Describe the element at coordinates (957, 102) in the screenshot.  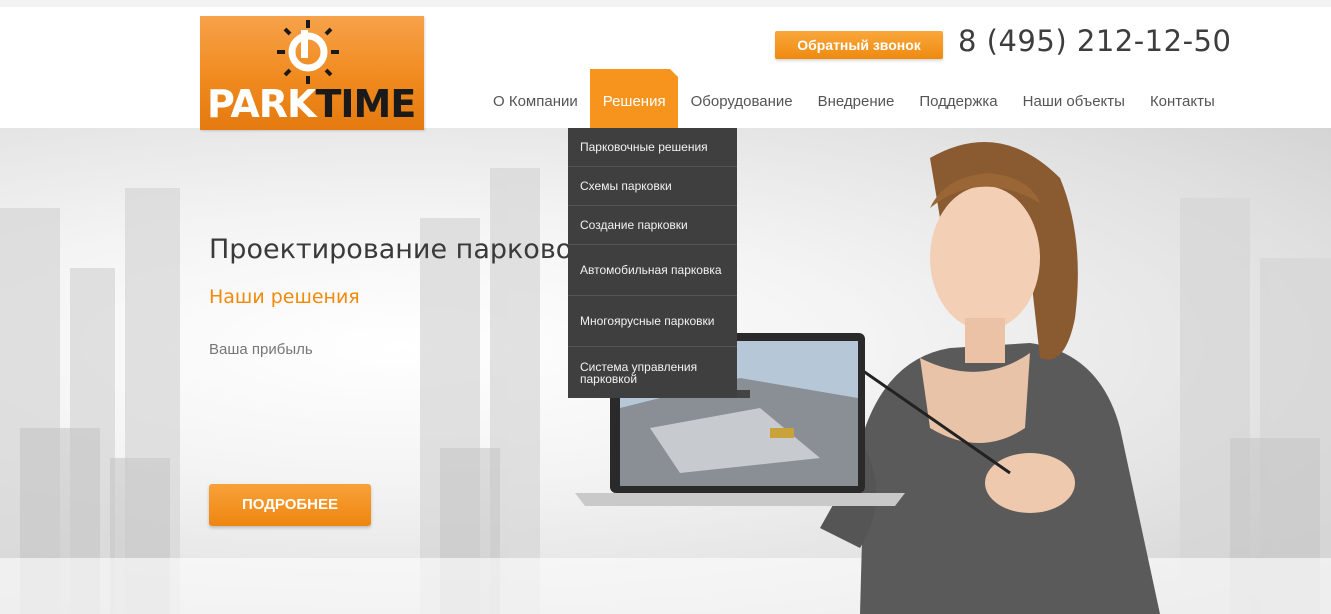
I see `nav-item-support: Поддержка` at that location.